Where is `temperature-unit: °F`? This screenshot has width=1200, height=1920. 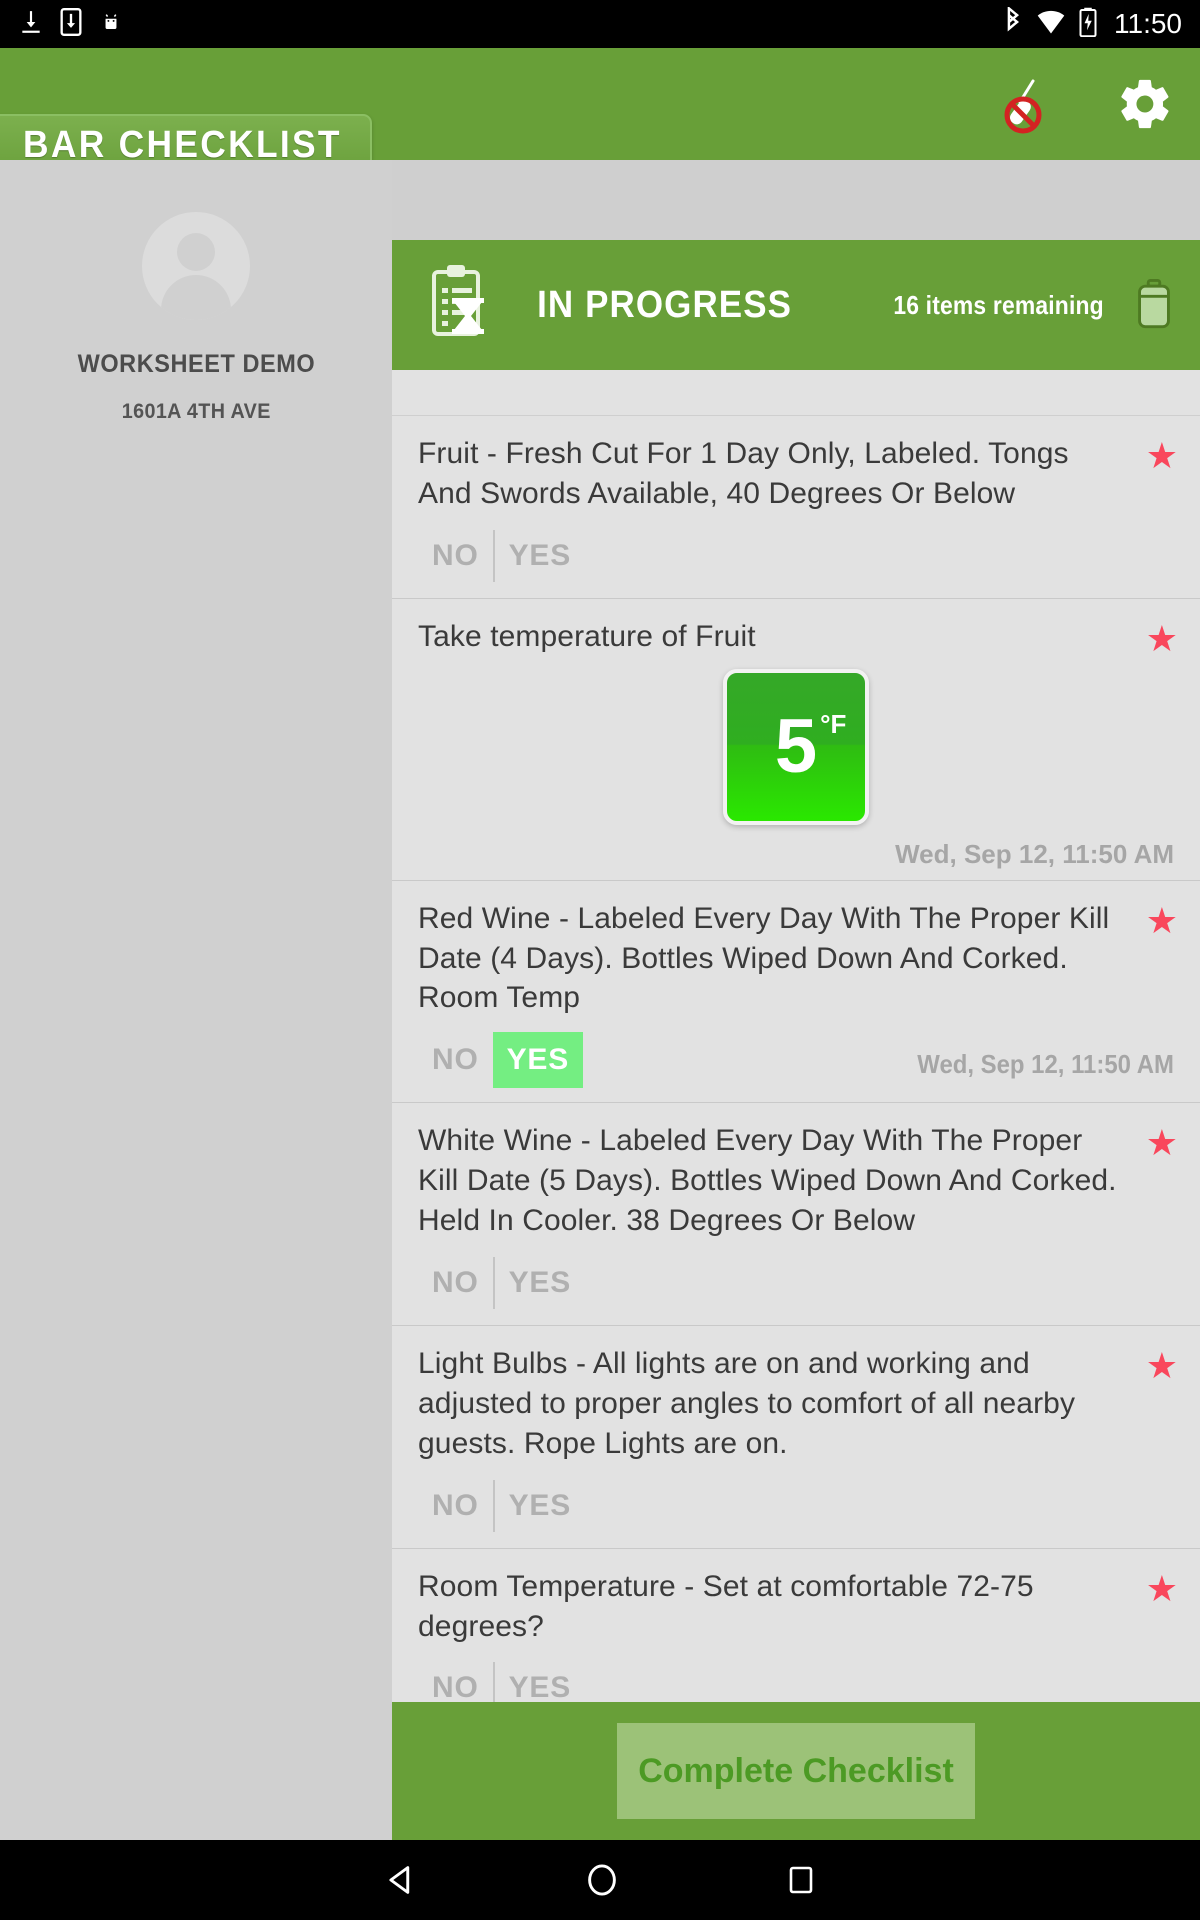 temperature-unit: °F is located at coordinates (833, 723).